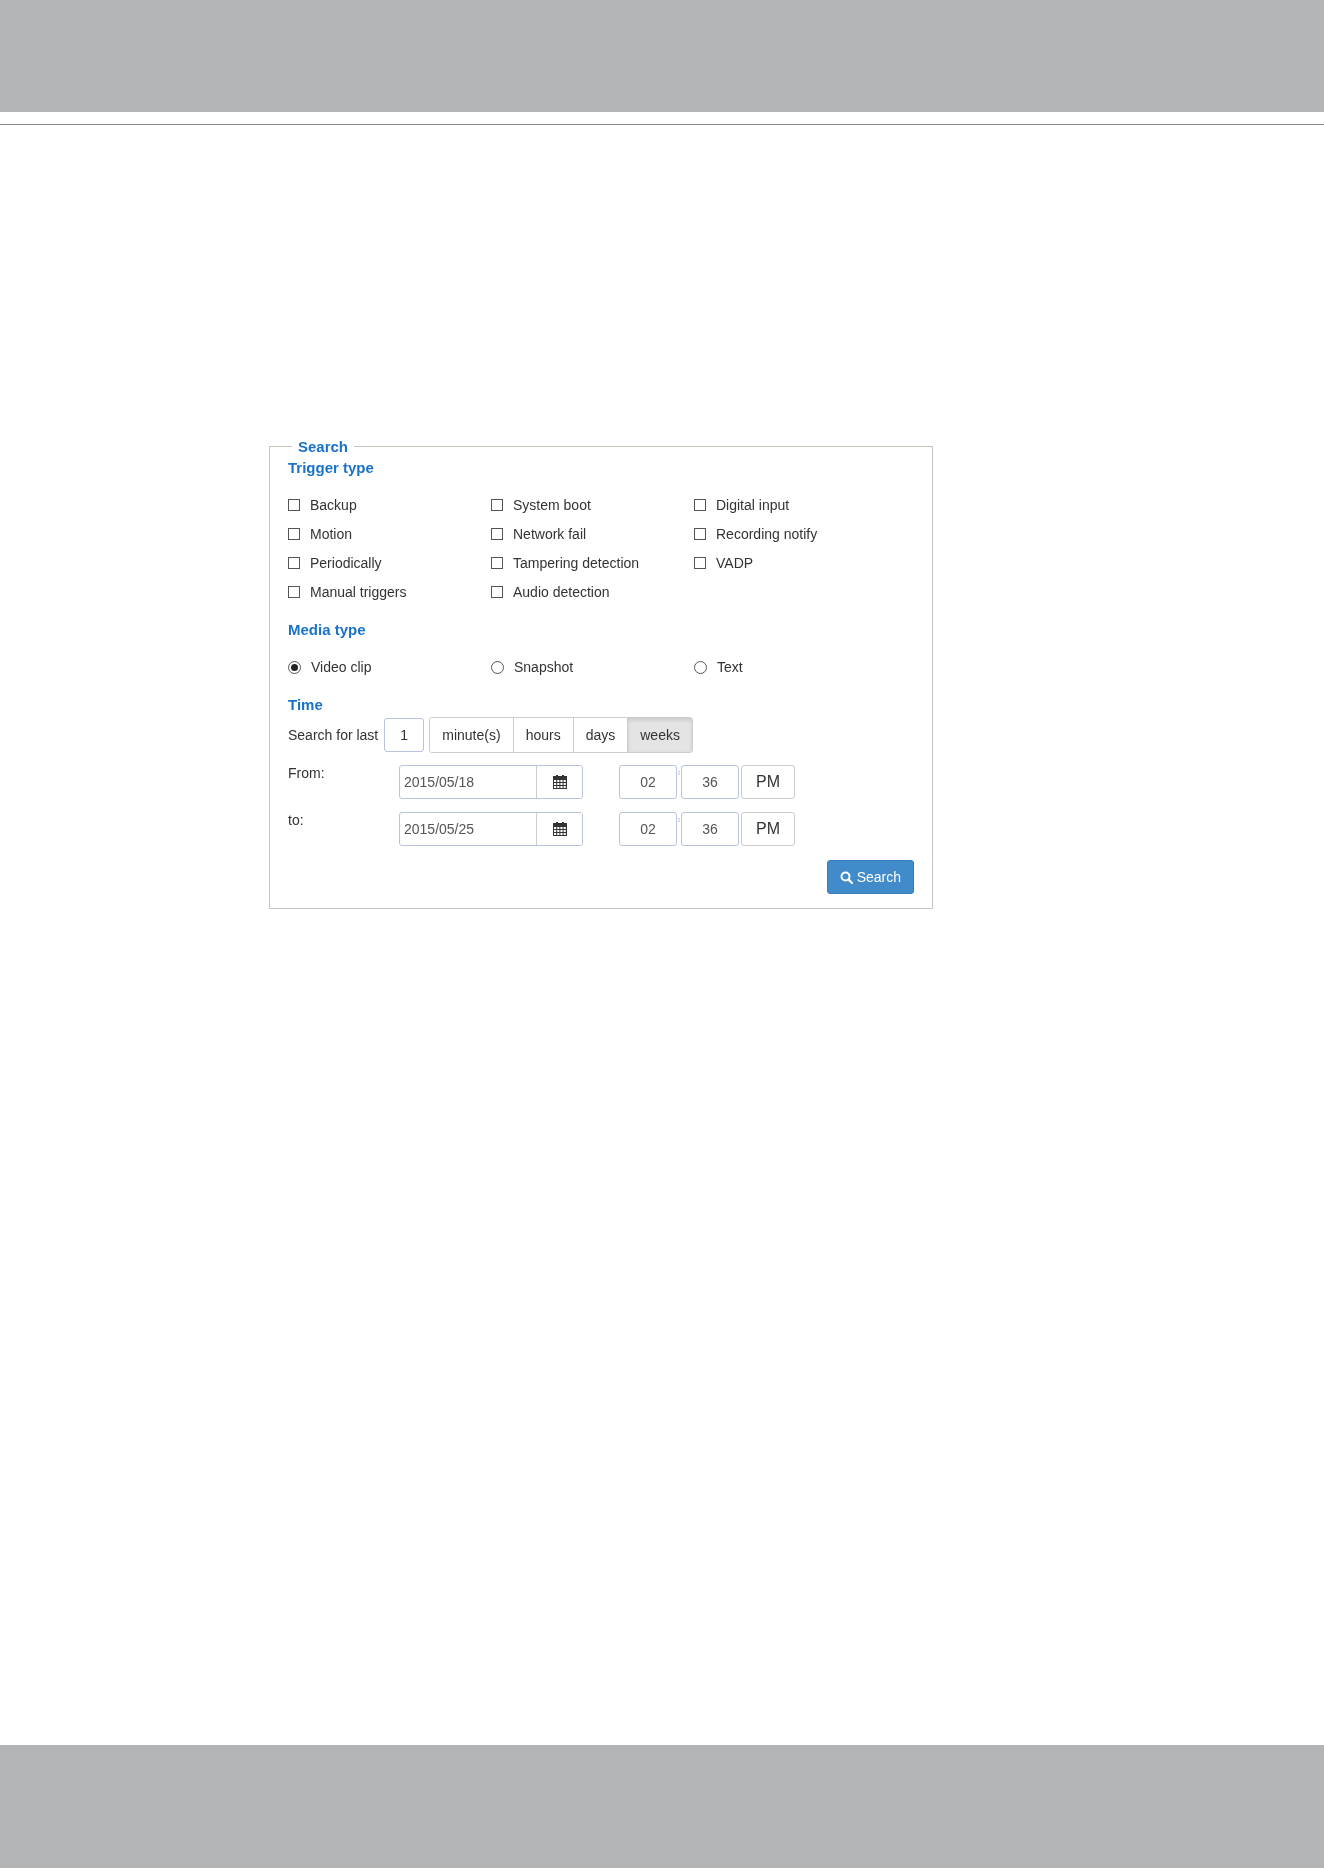 The image size is (1324, 1872). I want to click on checkbox-label: Tampering detection, so click(576, 563).